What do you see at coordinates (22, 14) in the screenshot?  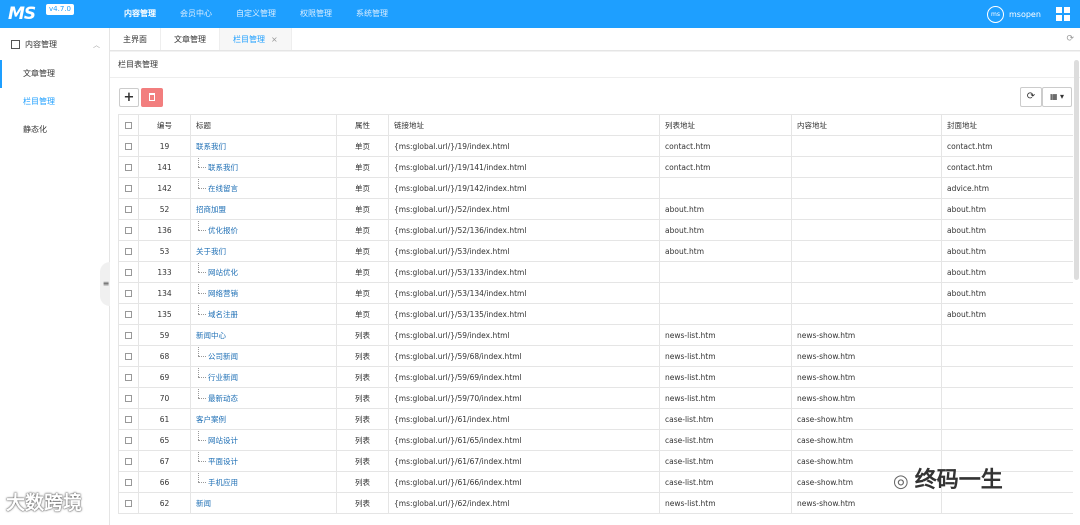 I see `app-logo: MS` at bounding box center [22, 14].